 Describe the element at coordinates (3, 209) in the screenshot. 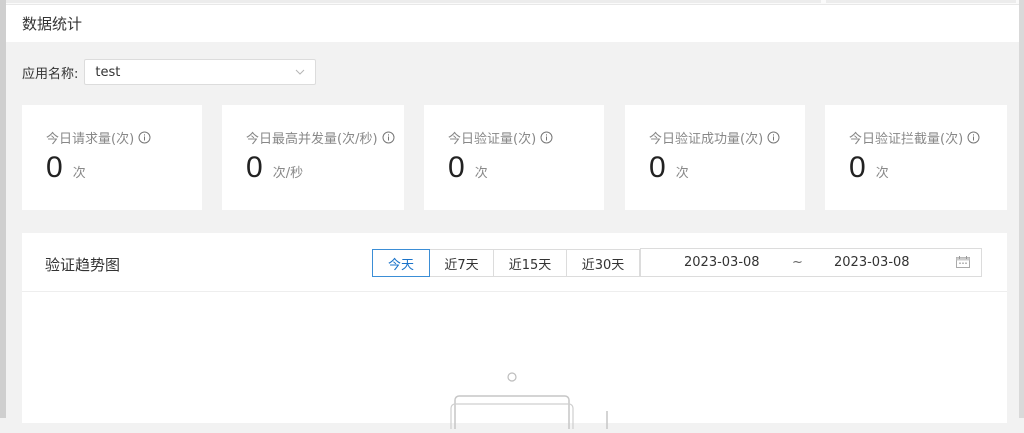

I see `left-edge-bar` at that location.